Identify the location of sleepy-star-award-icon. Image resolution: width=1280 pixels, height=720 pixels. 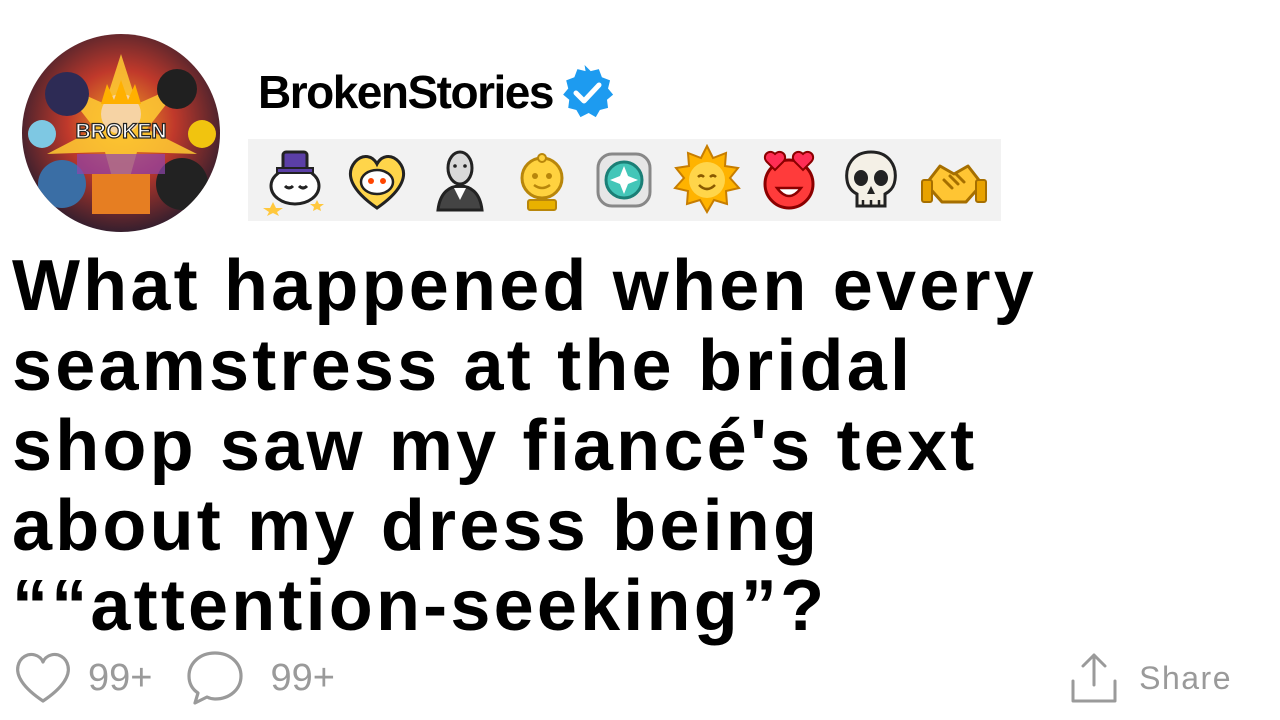
(295, 180).